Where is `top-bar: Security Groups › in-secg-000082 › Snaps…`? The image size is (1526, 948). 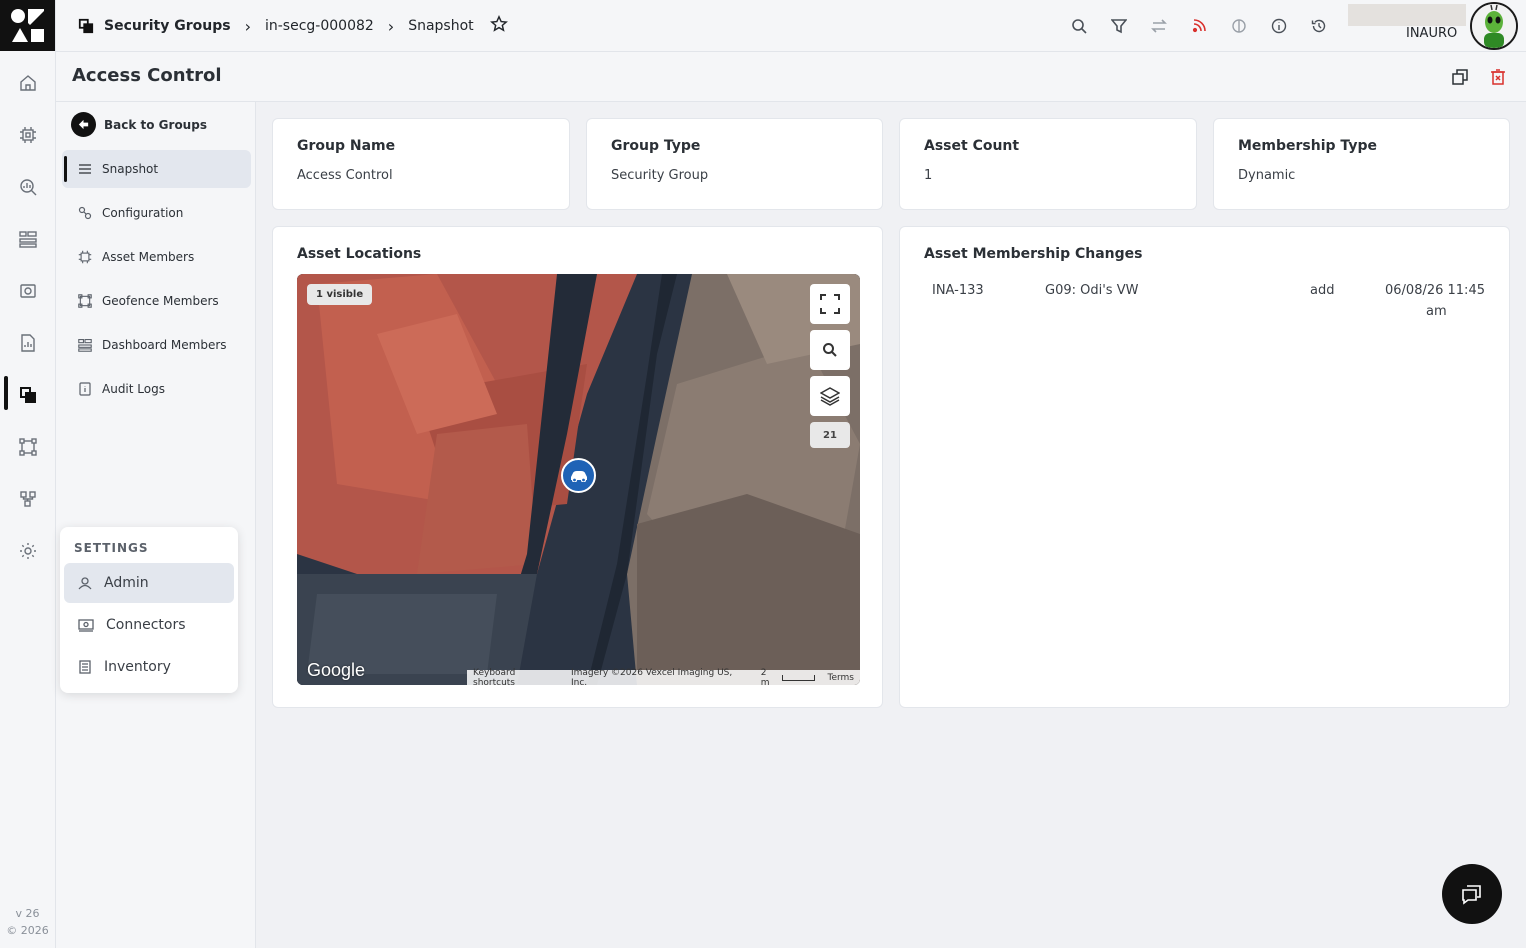
top-bar: Security Groups › in-secg-000082 › Snaps… is located at coordinates (791, 26).